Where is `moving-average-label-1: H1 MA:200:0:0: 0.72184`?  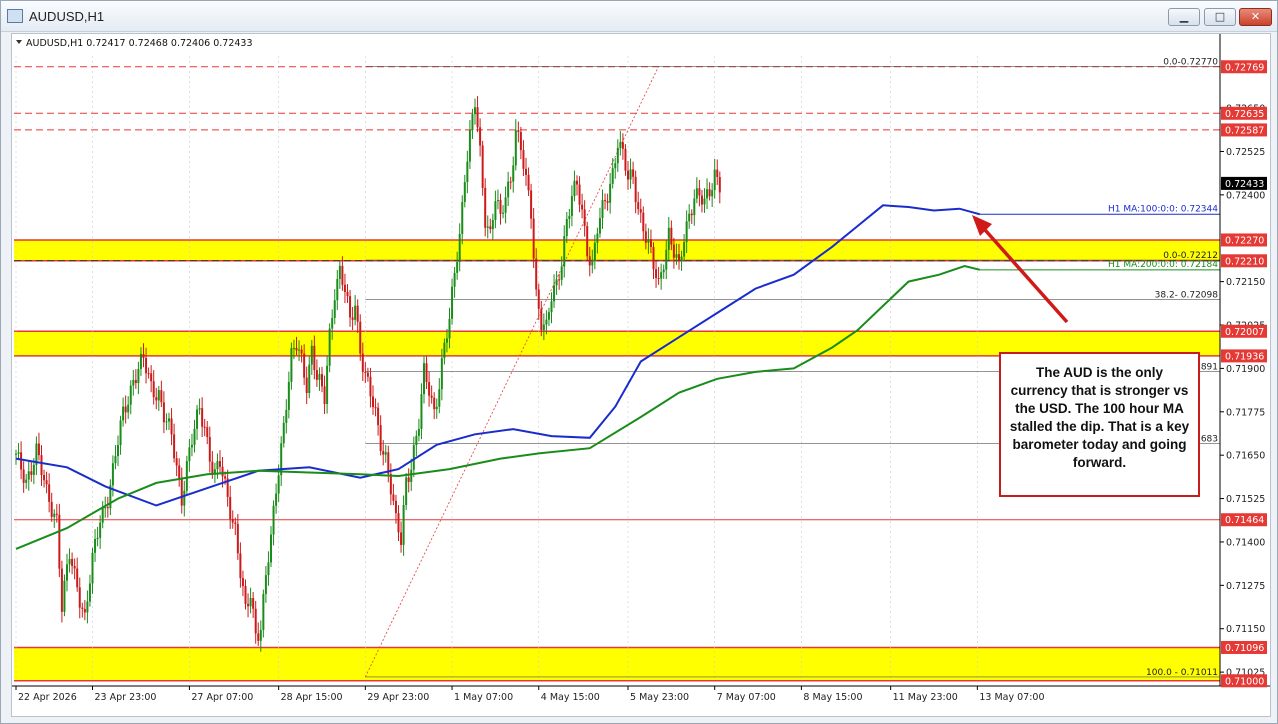
moving-average-label-1: H1 MA:200:0:0: 0.72184 is located at coordinates (1163, 265).